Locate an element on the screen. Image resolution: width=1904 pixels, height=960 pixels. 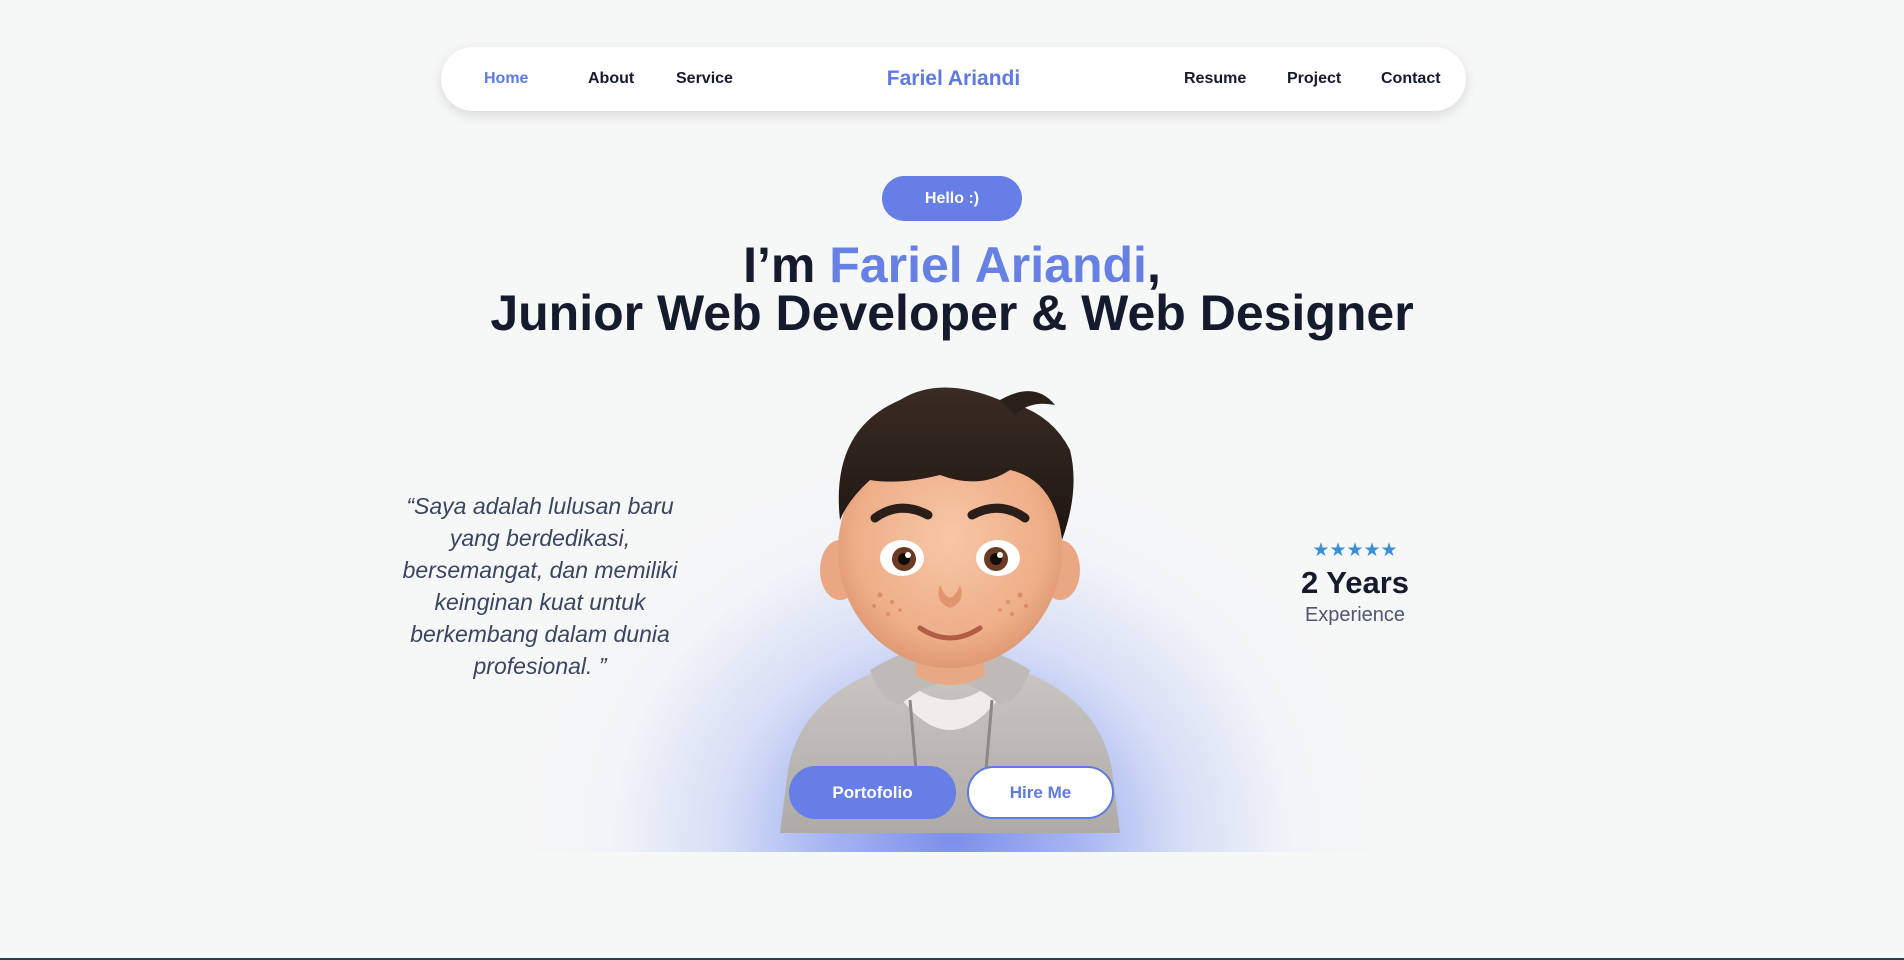
brand-logo-text: Fariel Ariandi is located at coordinates (953, 78).